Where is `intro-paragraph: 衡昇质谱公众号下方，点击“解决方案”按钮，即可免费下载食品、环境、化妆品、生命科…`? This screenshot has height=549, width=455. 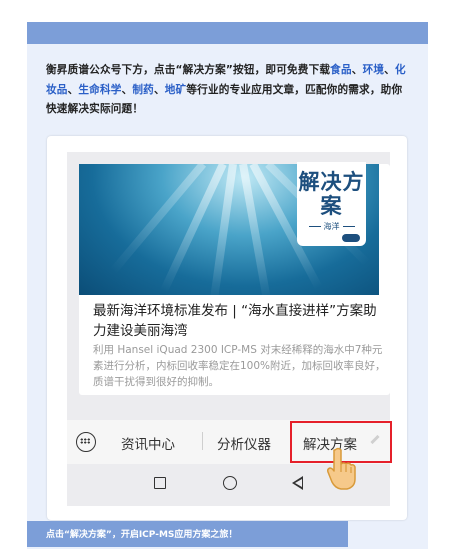 intro-paragraph: 衡昇质谱公众号下方，点击“解决方案”按钮，即可免费下载食品、环境、化妆品、生命科… is located at coordinates (229, 90).